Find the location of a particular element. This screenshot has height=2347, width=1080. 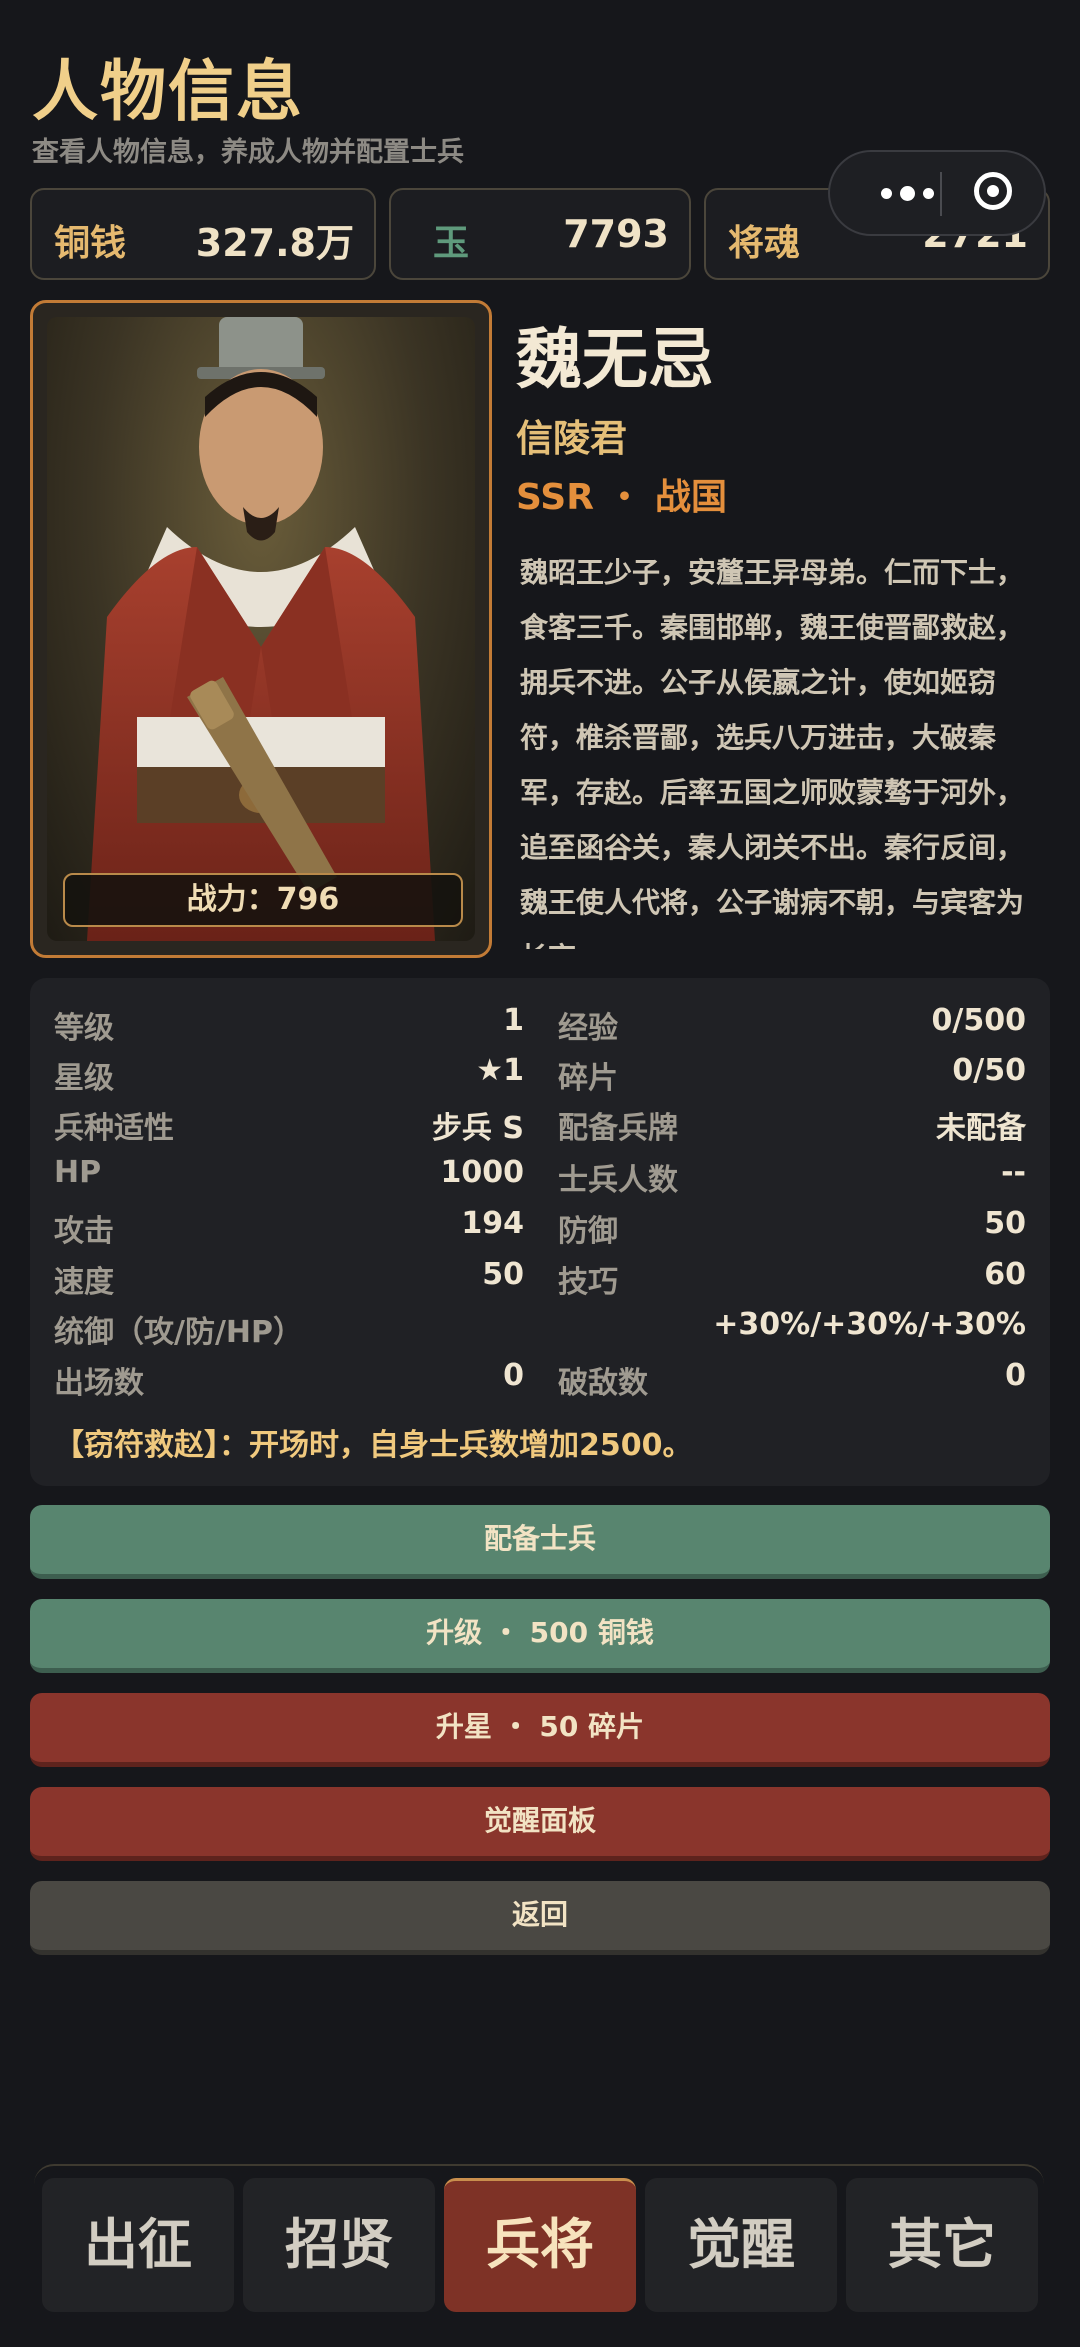

stat-appearances: 出场数 0 is located at coordinates (289, 1379).